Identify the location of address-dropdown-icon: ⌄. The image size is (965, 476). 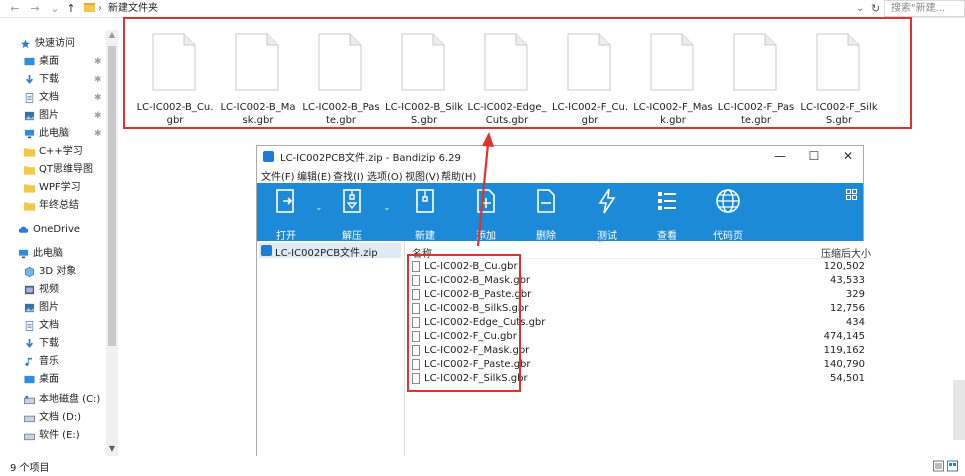
(860, 8).